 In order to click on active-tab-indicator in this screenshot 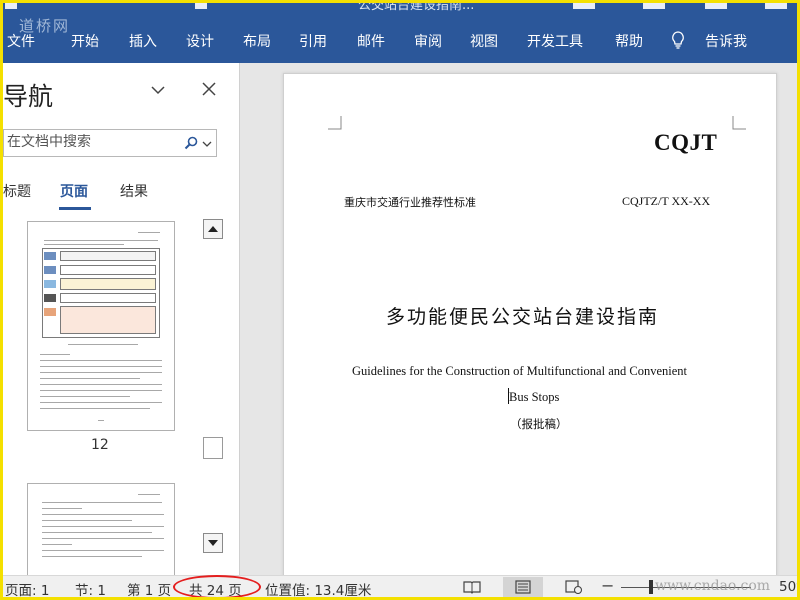, I will do `click(75, 208)`.